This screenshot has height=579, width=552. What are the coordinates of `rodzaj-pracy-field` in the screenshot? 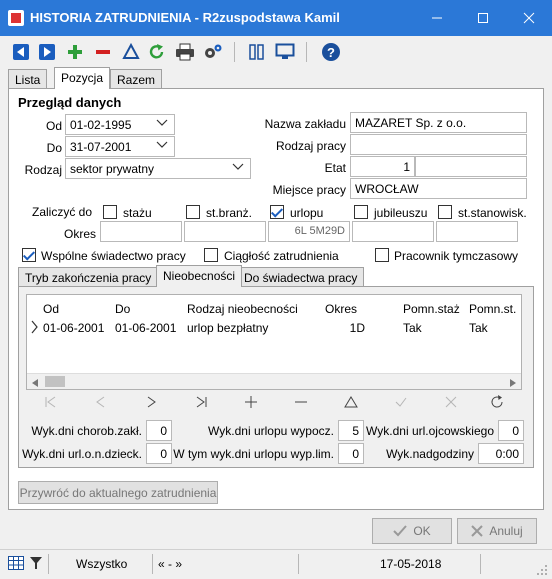 It's located at (438, 144).